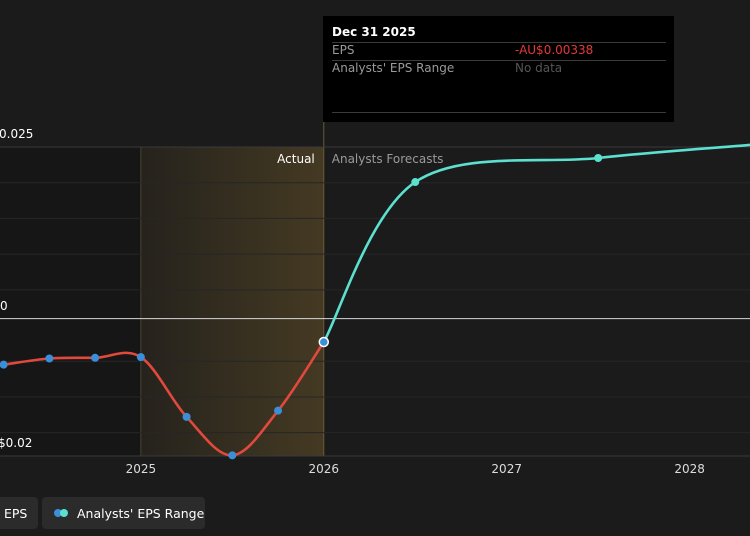 Image resolution: width=750 pixels, height=536 pixels. I want to click on x-tick-label: 2028, so click(689, 469).